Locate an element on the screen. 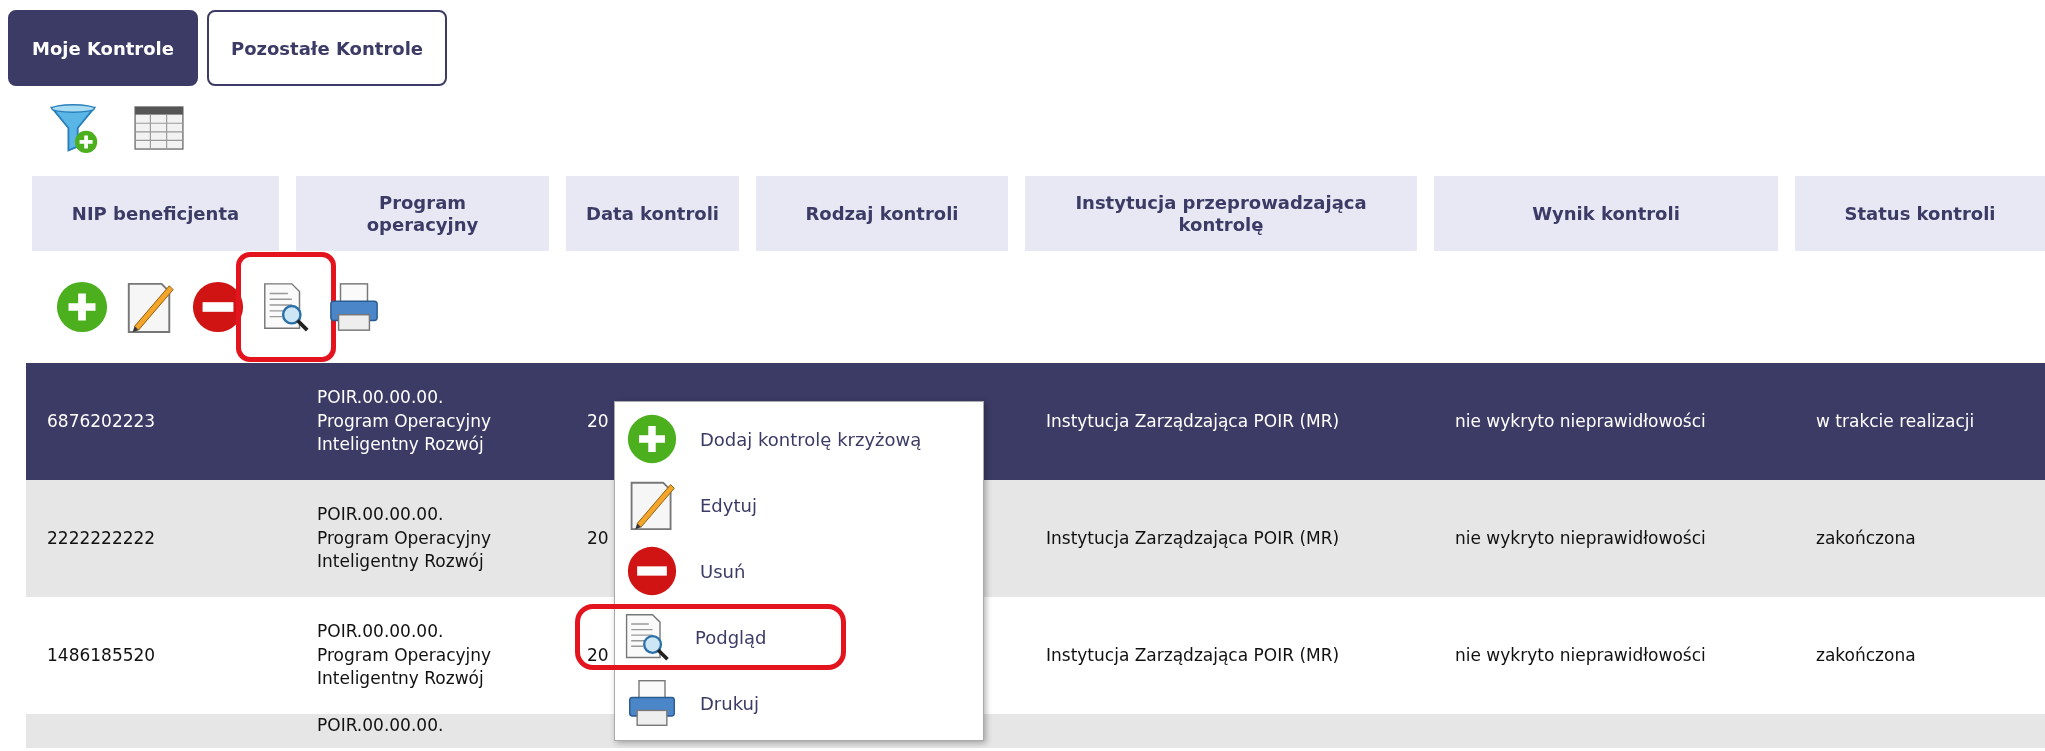 This screenshot has height=751, width=2045. column-header: Rodzaj kontroli is located at coordinates (882, 213).